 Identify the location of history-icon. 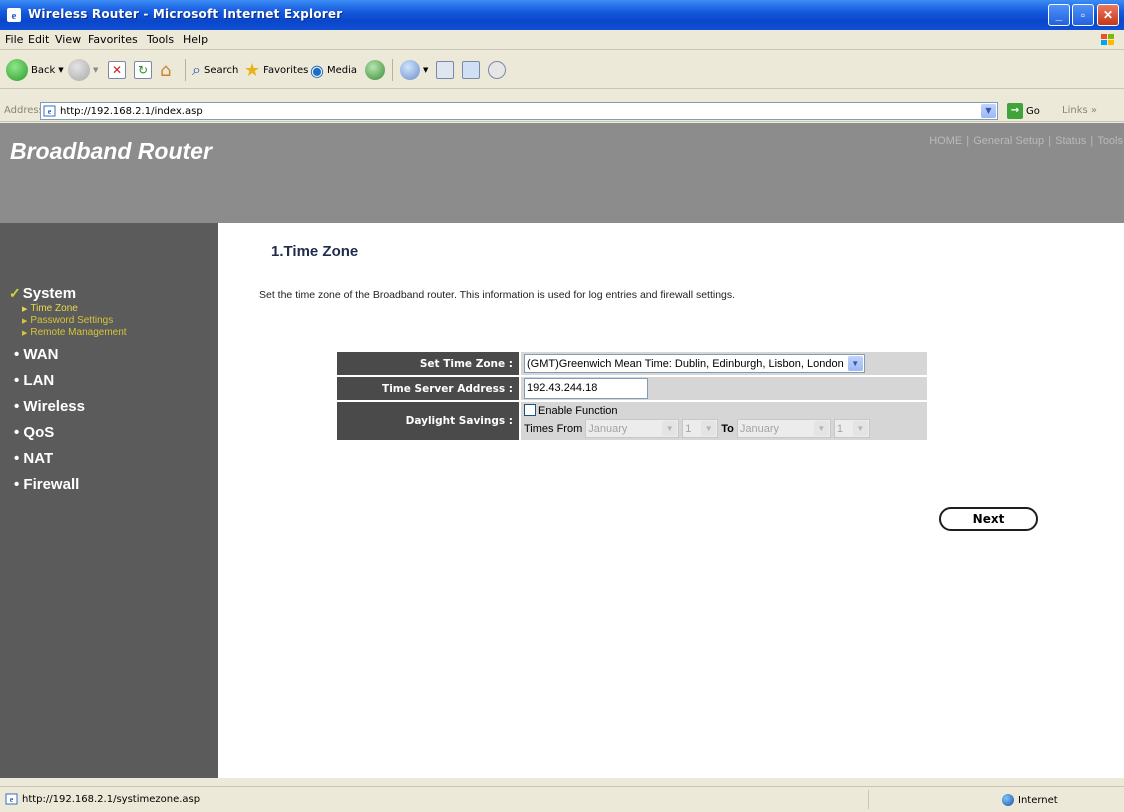
(375, 70).